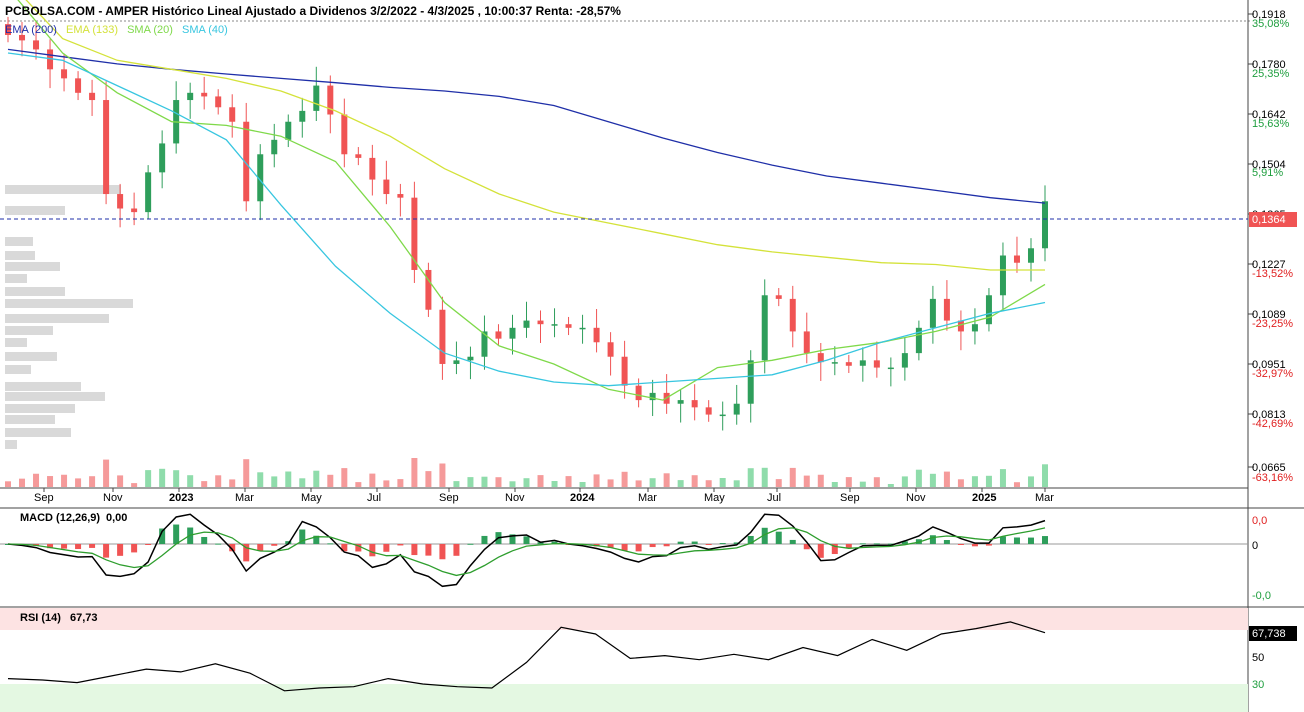 The width and height of the screenshot is (1304, 712). I want to click on macd-value: 0,00, so click(116, 518).